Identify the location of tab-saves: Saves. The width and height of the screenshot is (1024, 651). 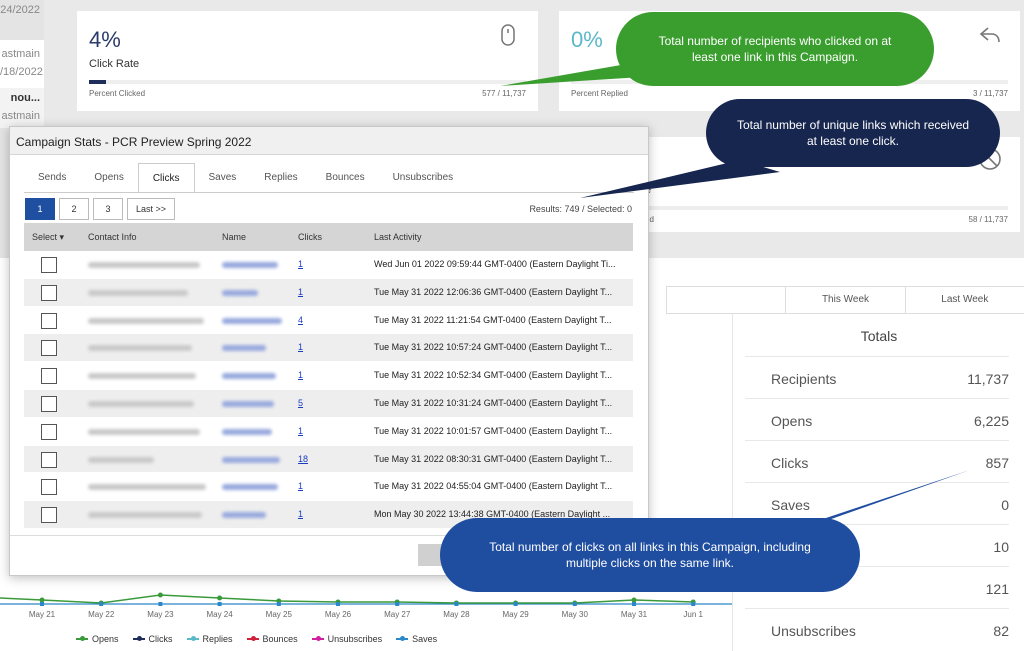
(223, 178).